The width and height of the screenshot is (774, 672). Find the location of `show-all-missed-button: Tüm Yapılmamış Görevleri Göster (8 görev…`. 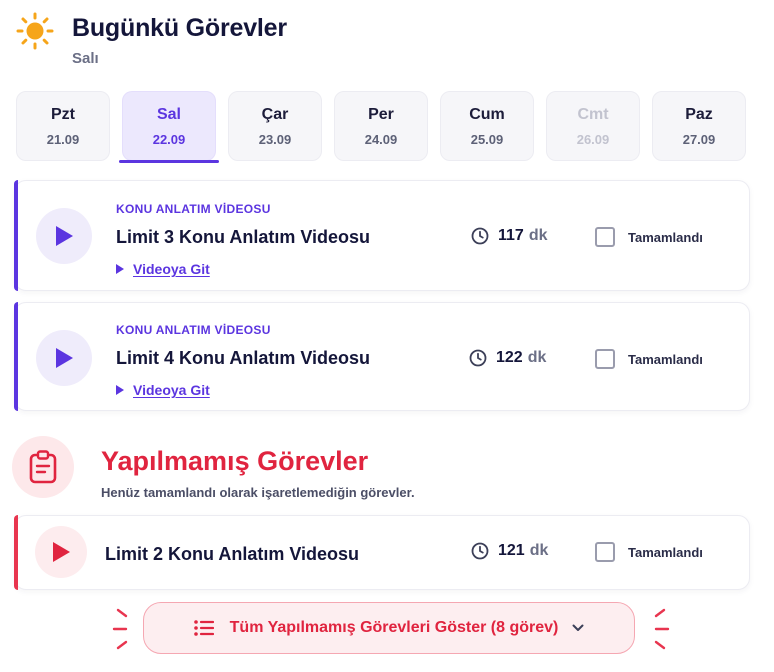

show-all-missed-button: Tüm Yapılmamış Görevleri Göster (8 görev… is located at coordinates (389, 628).